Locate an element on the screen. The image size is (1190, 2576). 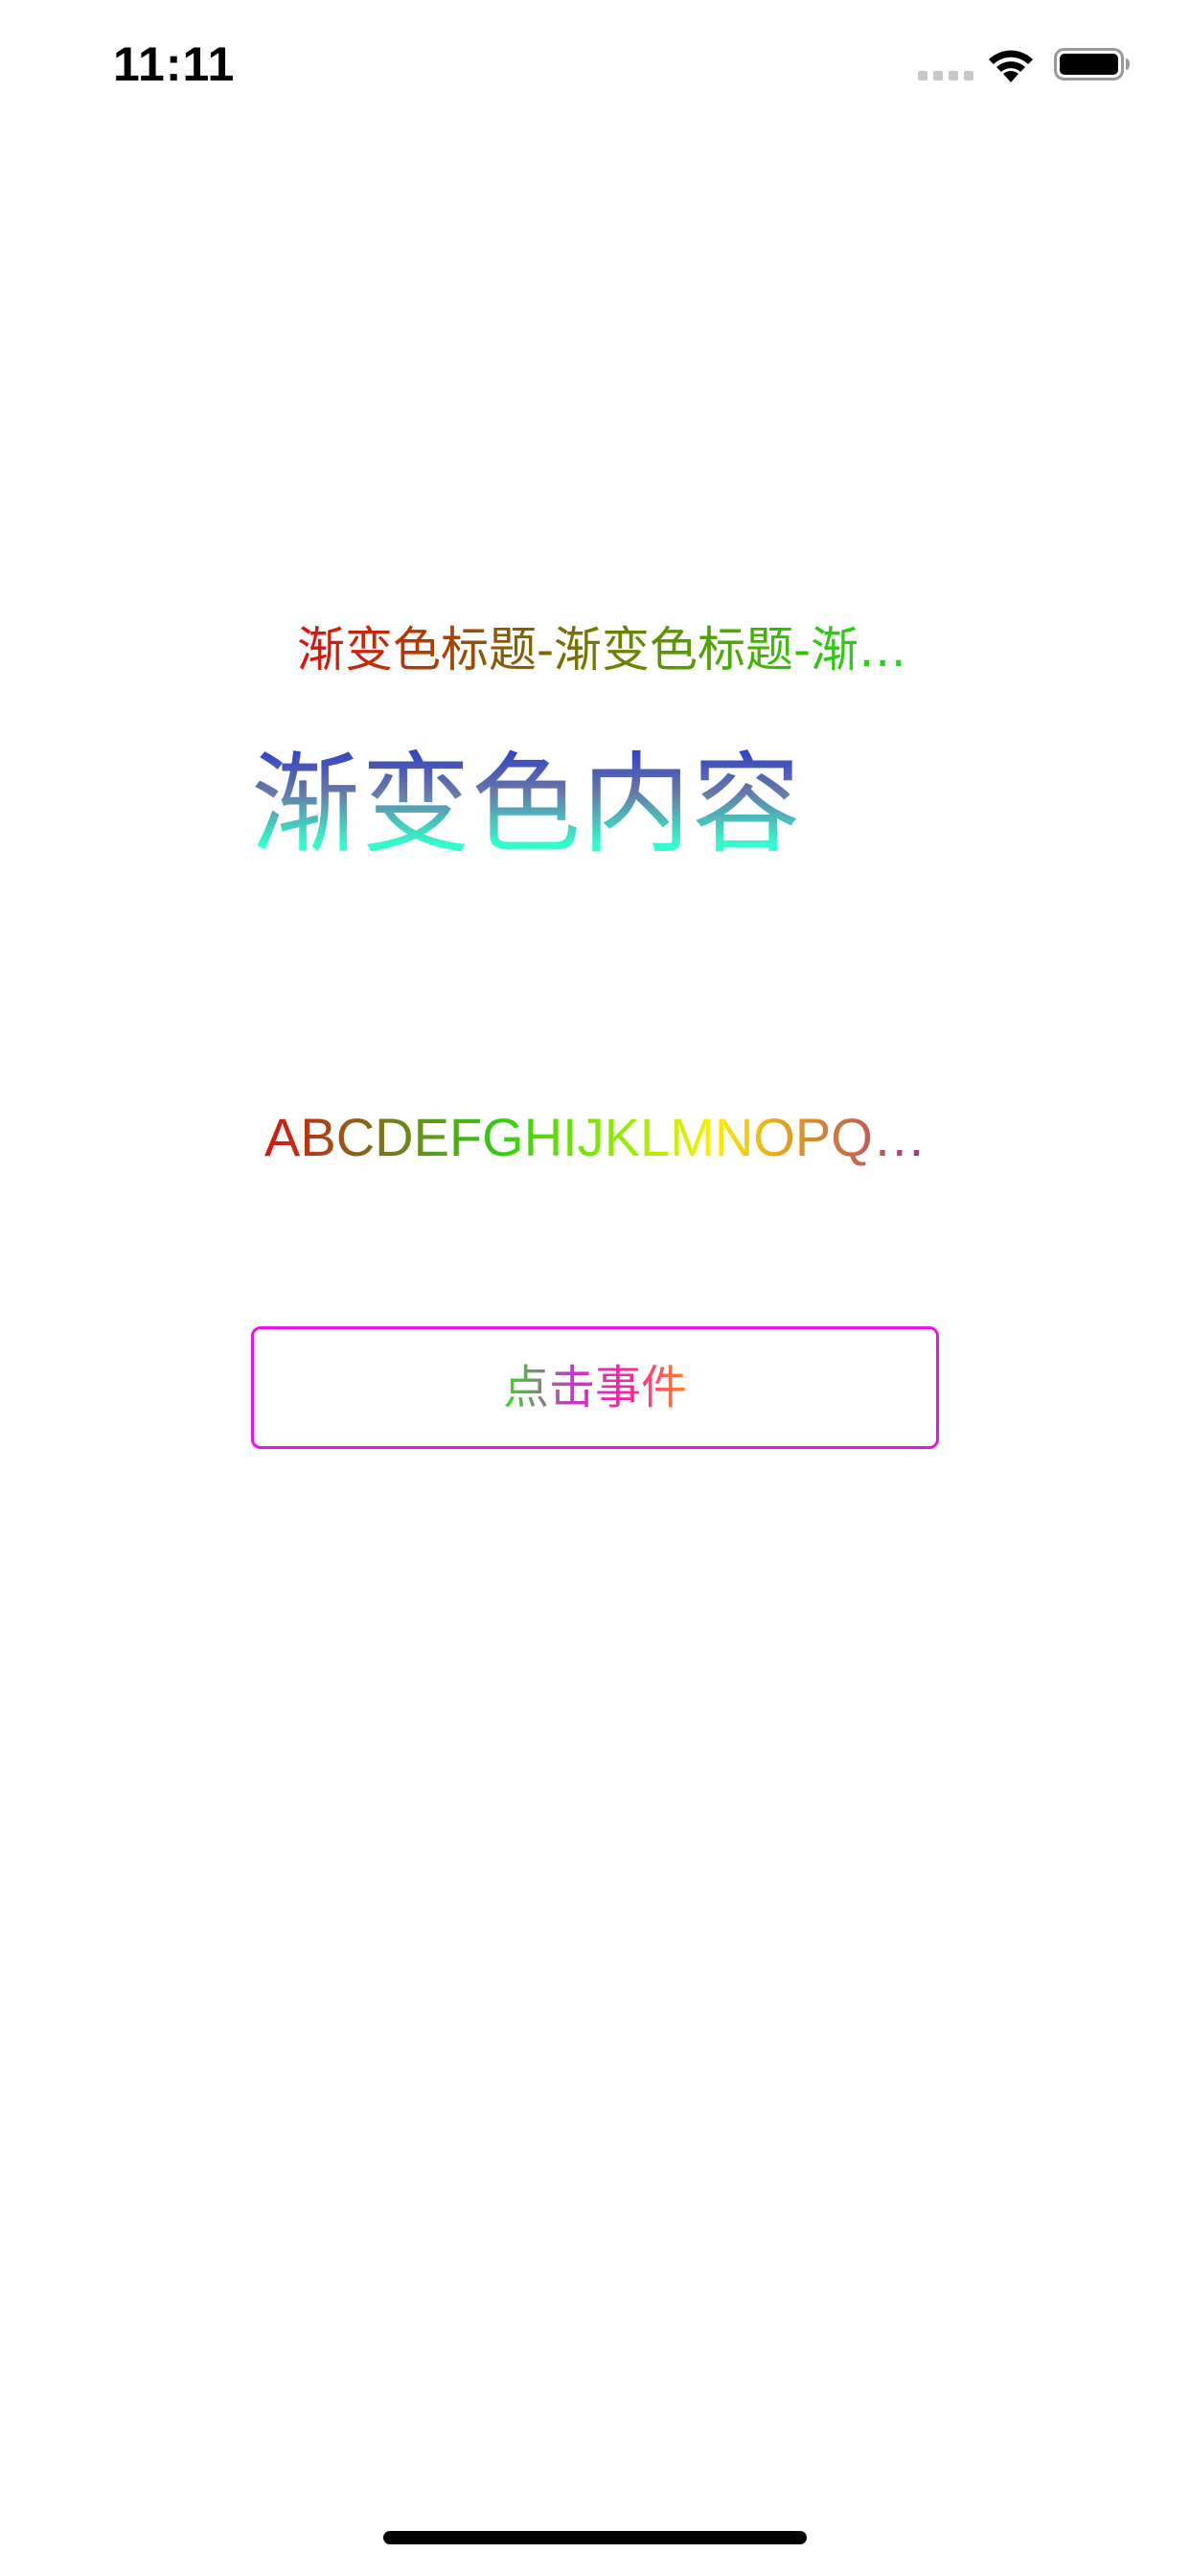
home-indicator is located at coordinates (595, 2537).